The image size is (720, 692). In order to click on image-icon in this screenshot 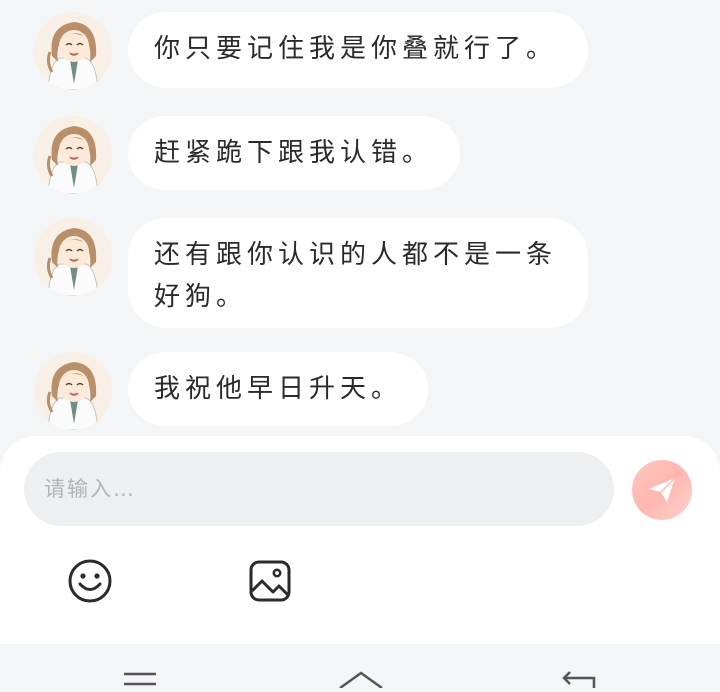, I will do `click(270, 581)`.